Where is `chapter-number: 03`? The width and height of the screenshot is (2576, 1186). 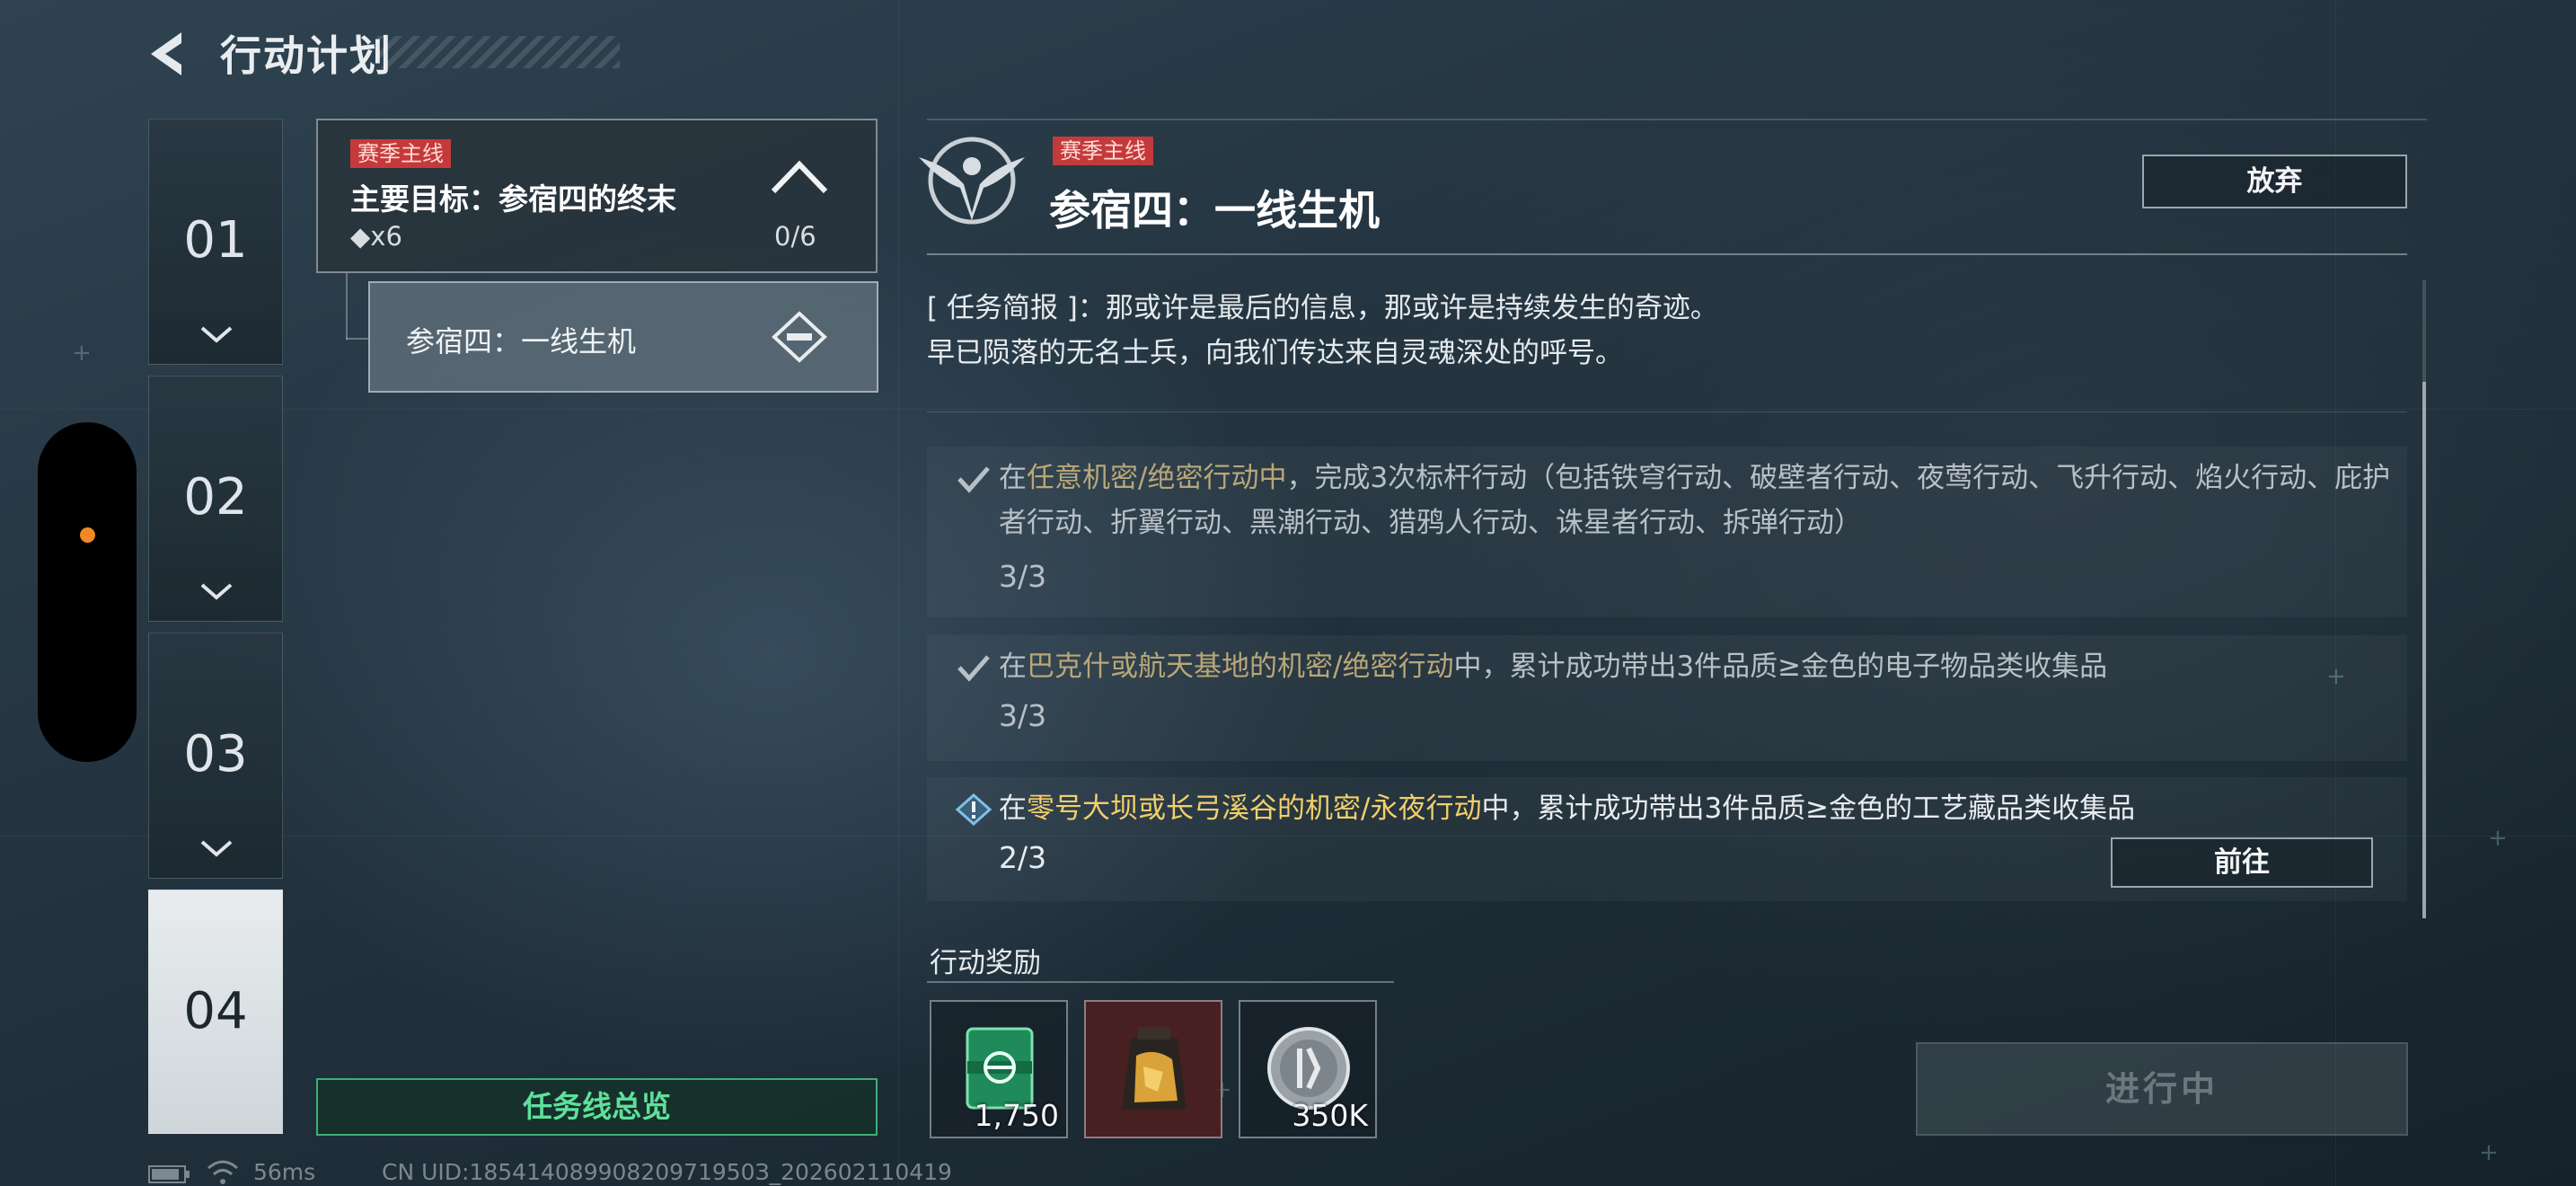
chapter-number: 03 is located at coordinates (215, 754).